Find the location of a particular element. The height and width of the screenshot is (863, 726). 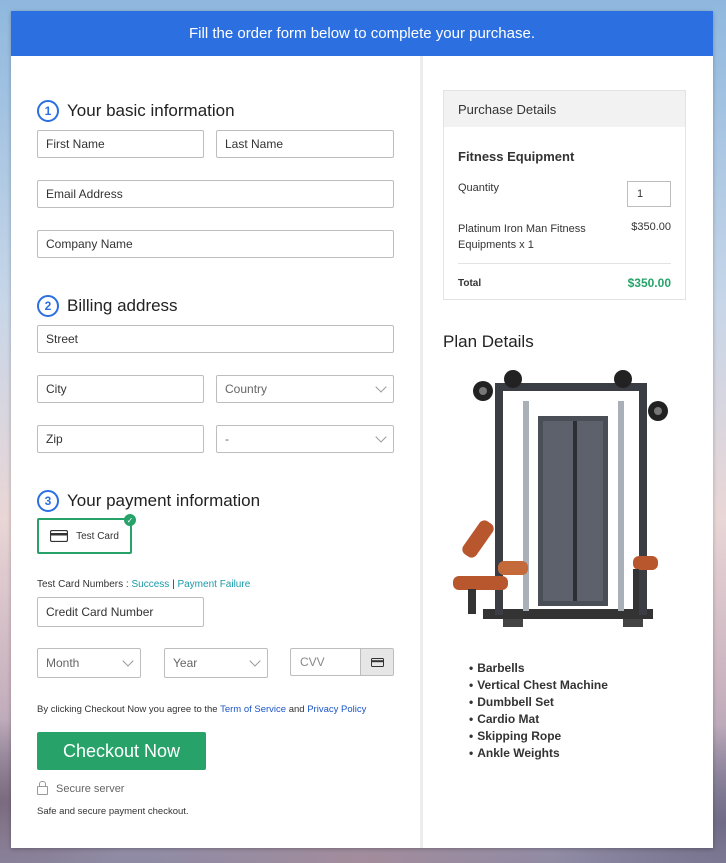

billing-heading: 2 Billing address is located at coordinates (107, 306).